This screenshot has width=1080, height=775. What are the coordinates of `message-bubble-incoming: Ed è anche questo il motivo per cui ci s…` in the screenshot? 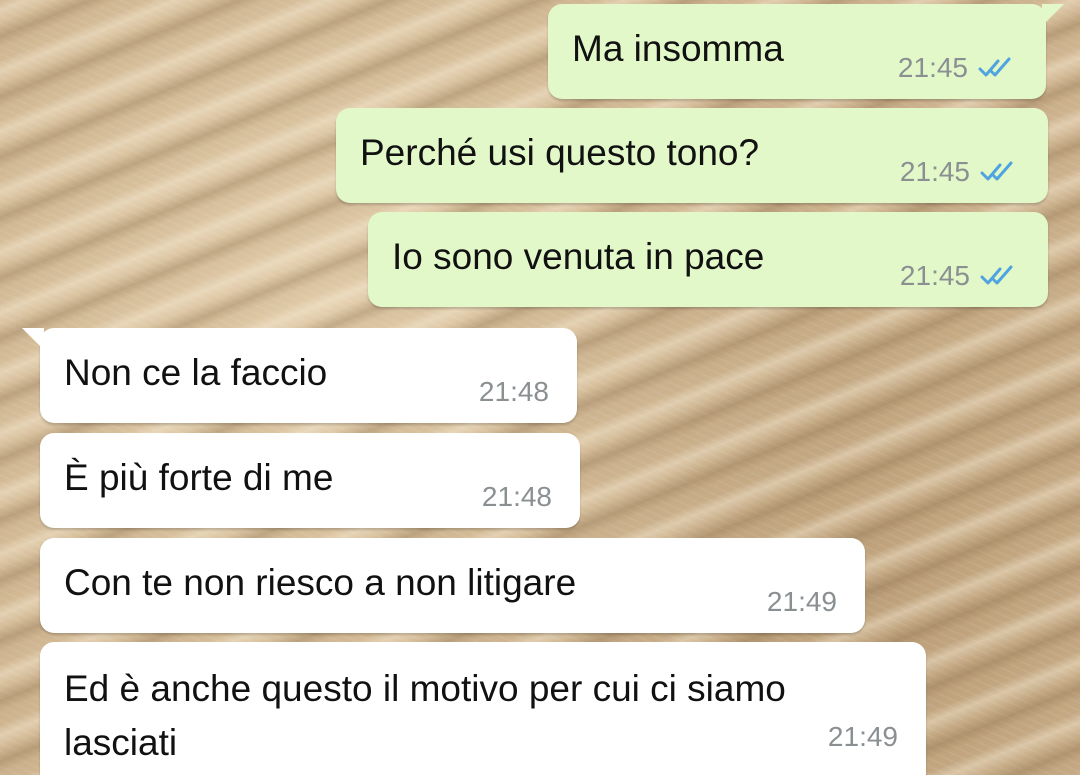 It's located at (483, 708).